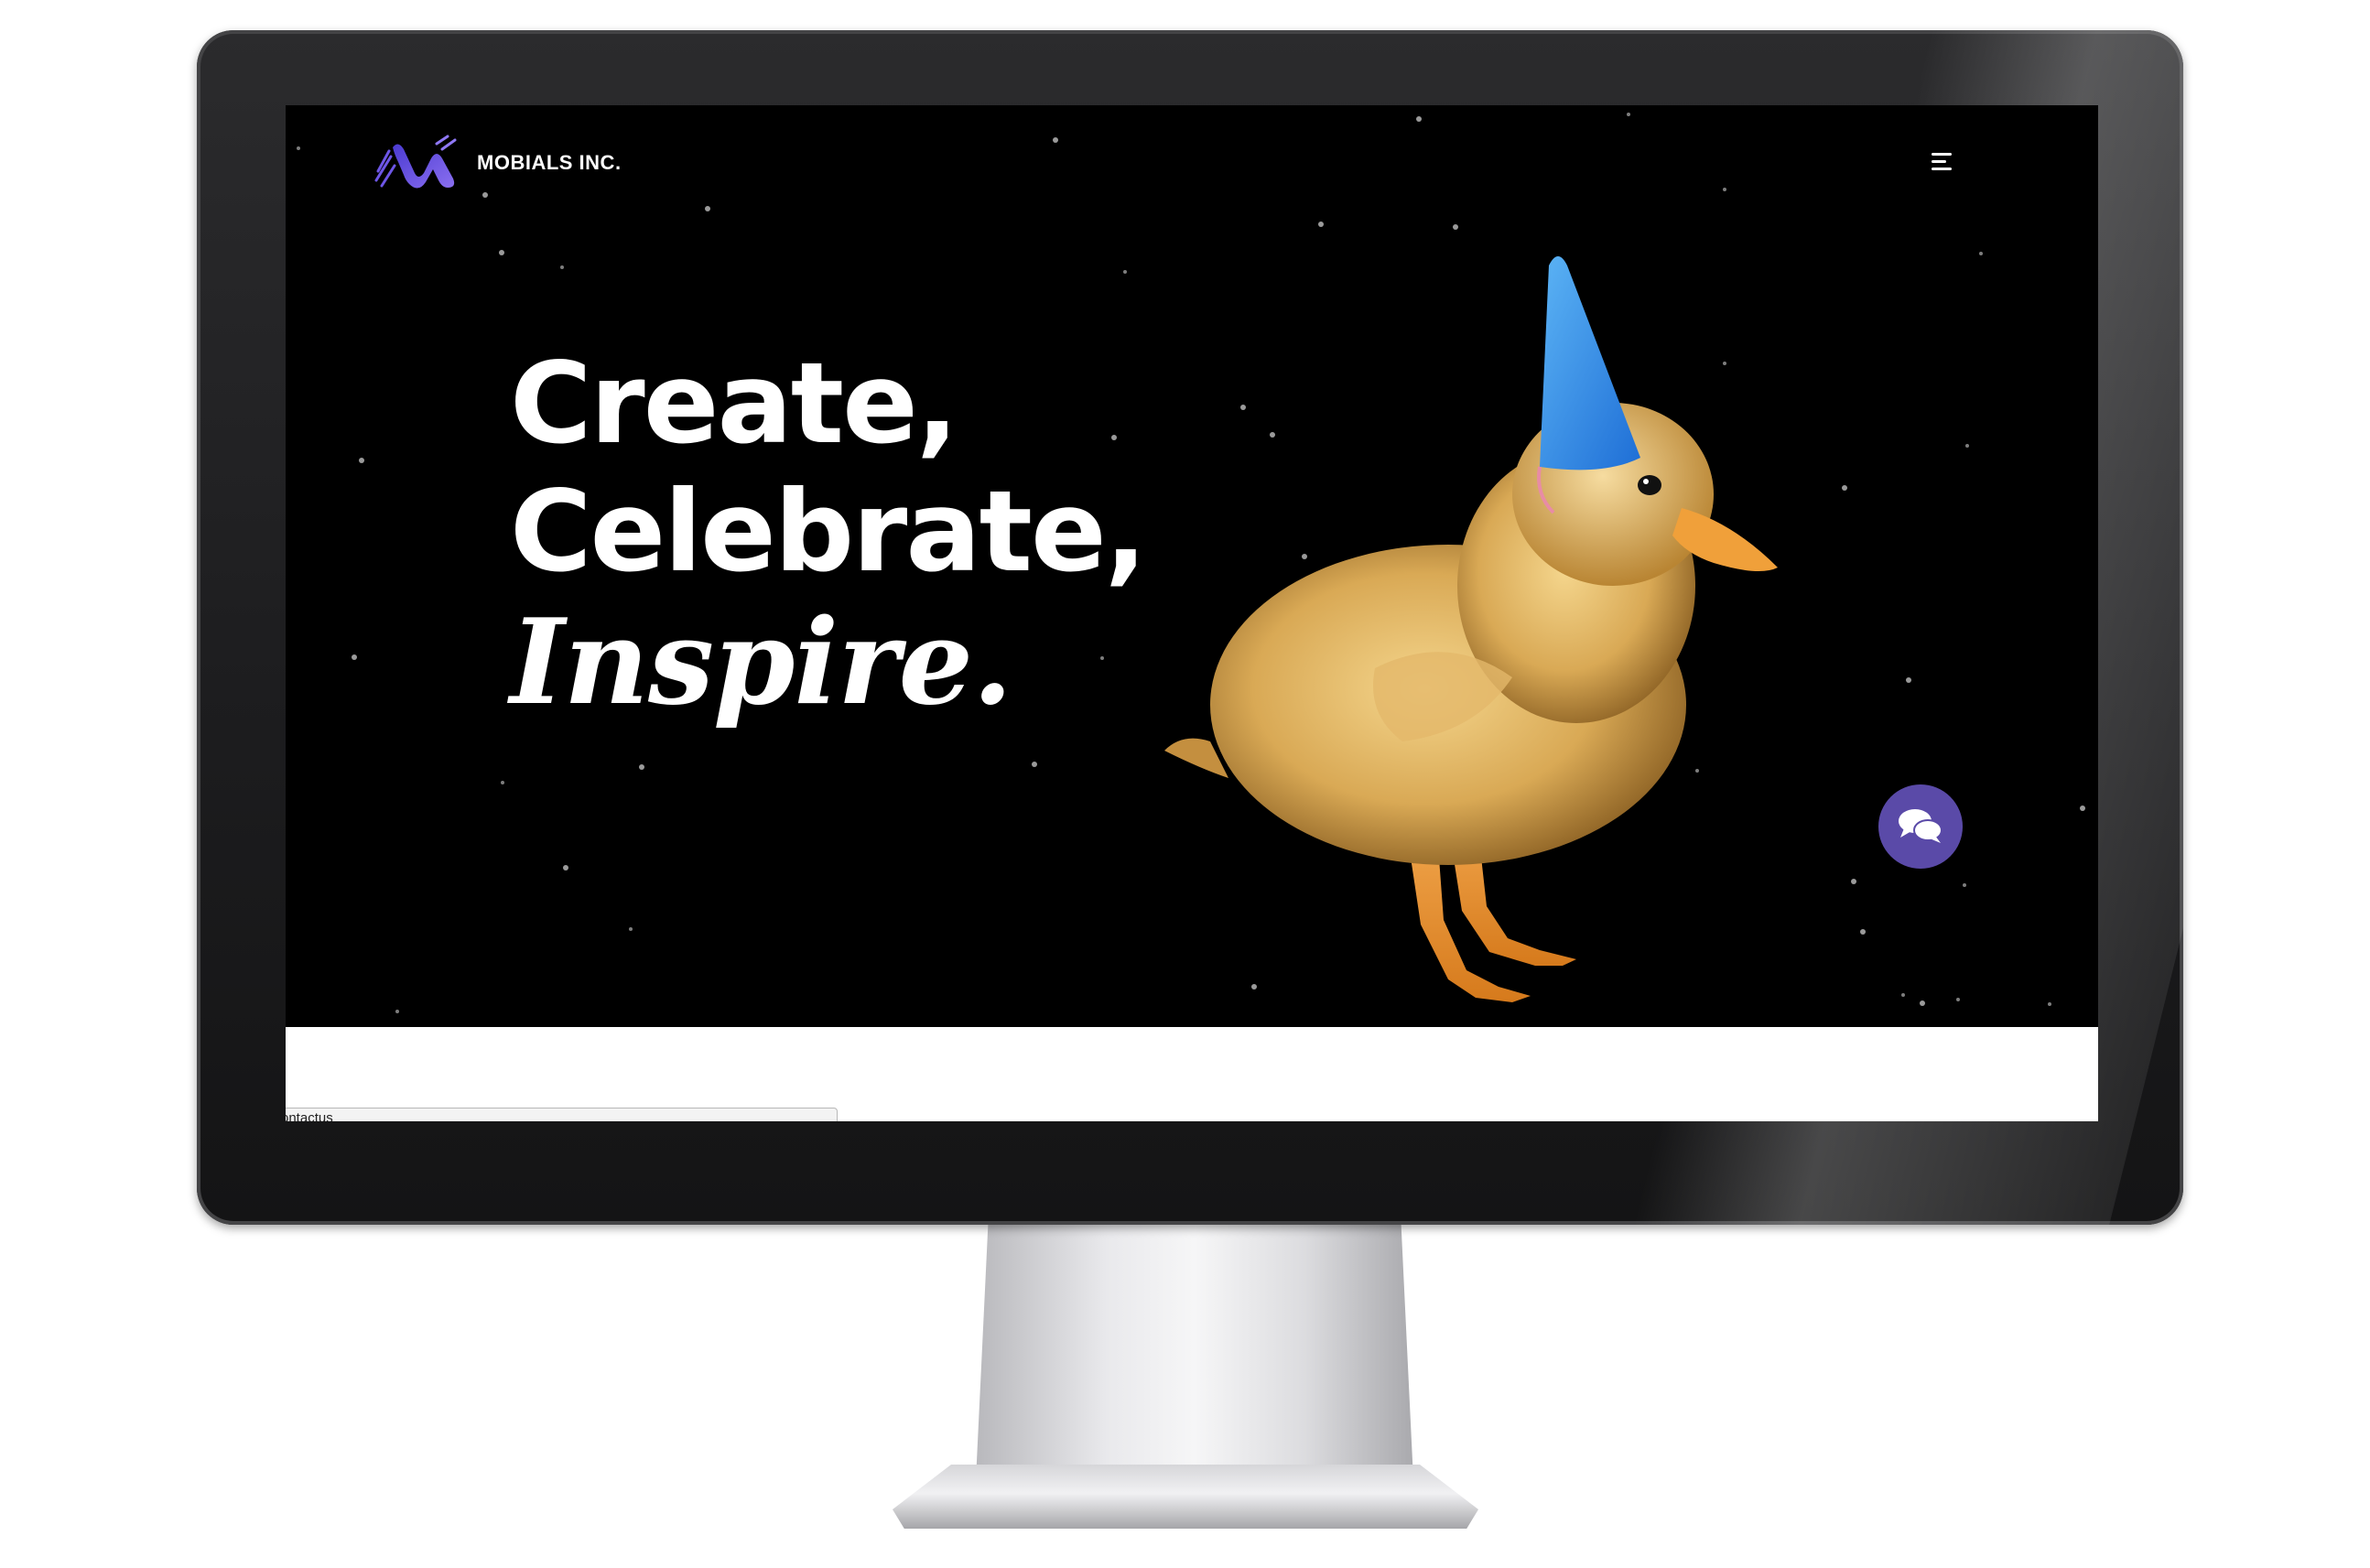 This screenshot has width=2370, height=1568. I want to click on hero-headline: Create, Celebrate, Inspire., so click(829, 535).